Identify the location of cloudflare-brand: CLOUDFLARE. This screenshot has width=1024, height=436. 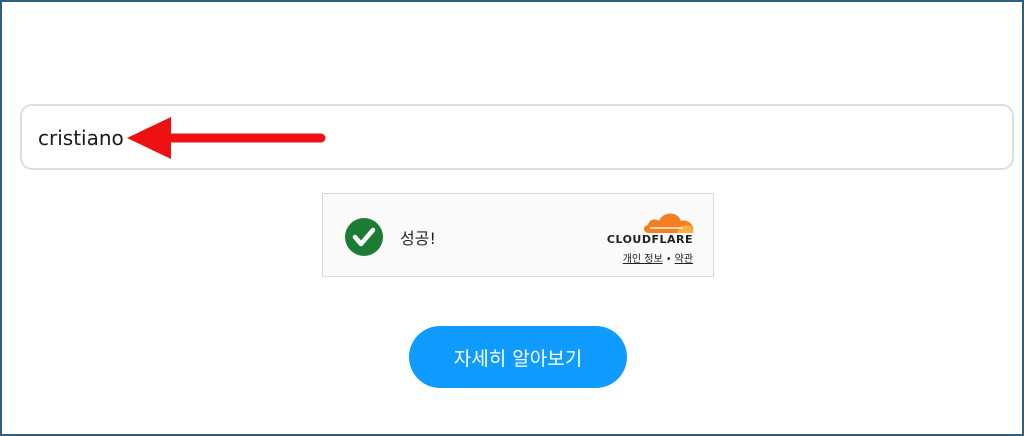
(649, 239).